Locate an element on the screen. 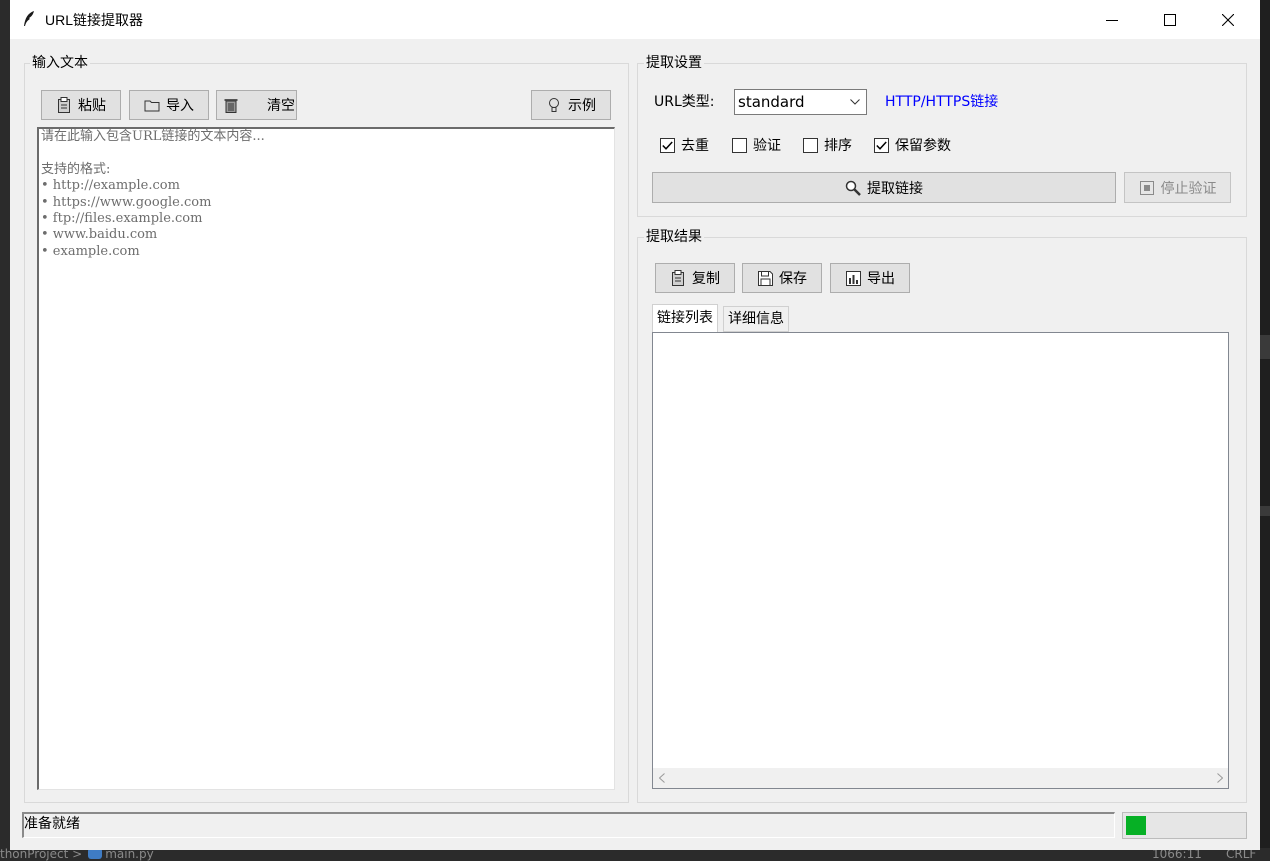  import-button: 导入 is located at coordinates (169, 105).